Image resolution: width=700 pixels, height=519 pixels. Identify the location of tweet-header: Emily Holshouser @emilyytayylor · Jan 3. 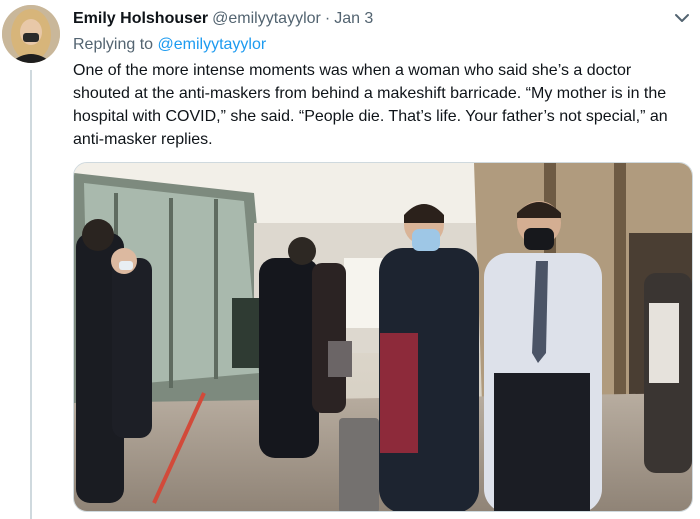
(223, 19).